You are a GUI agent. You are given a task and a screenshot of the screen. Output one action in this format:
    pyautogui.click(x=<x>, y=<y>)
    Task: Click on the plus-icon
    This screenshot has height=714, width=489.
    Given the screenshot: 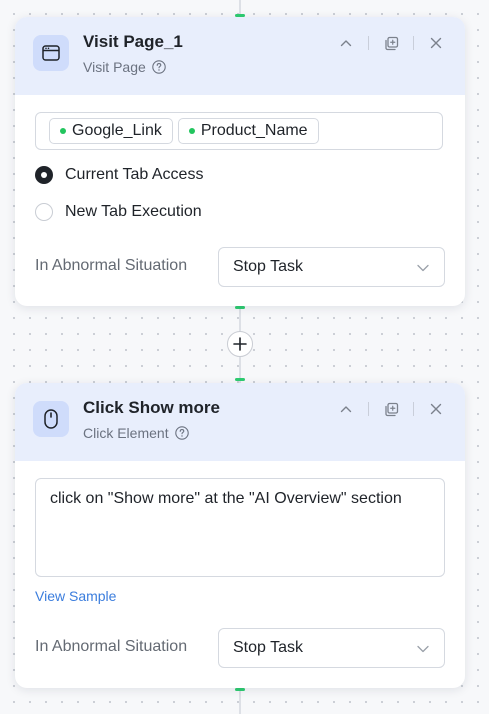 What is the action you would take?
    pyautogui.click(x=240, y=344)
    